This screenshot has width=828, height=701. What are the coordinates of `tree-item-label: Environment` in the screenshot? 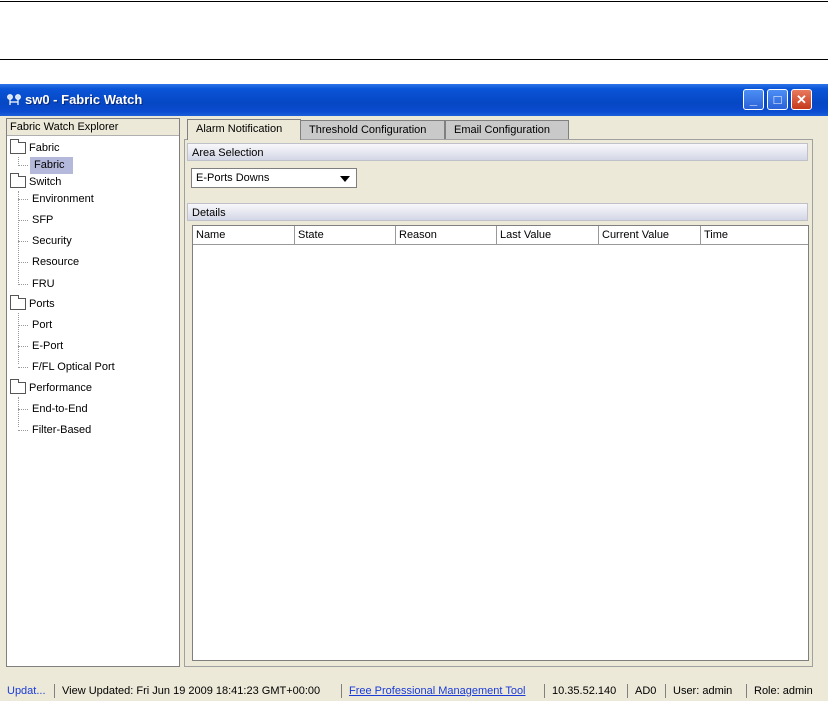 It's located at (63, 199).